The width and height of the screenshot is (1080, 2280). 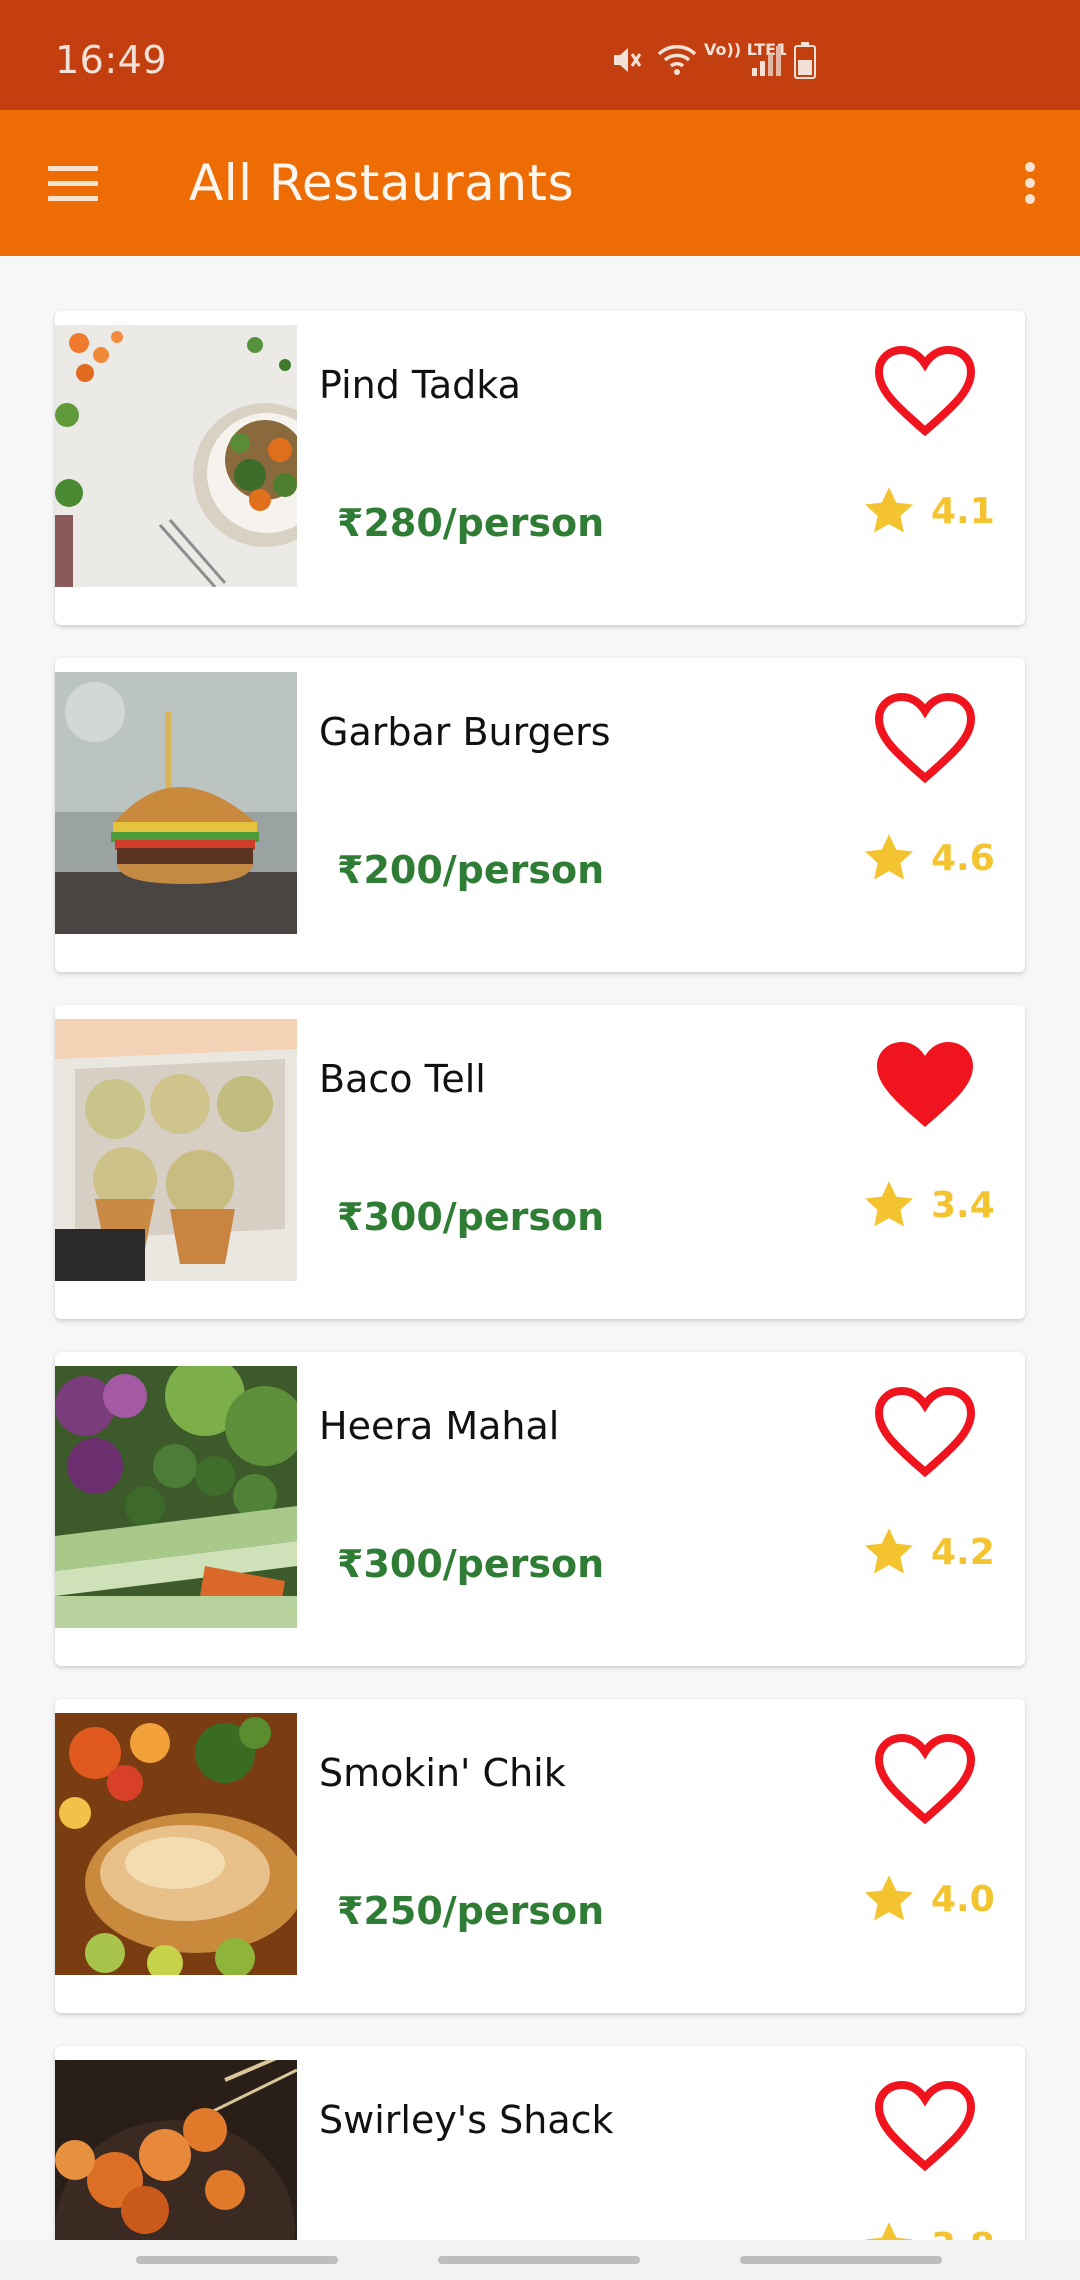 I want to click on app-bar: All Restaurants, so click(x=540, y=183).